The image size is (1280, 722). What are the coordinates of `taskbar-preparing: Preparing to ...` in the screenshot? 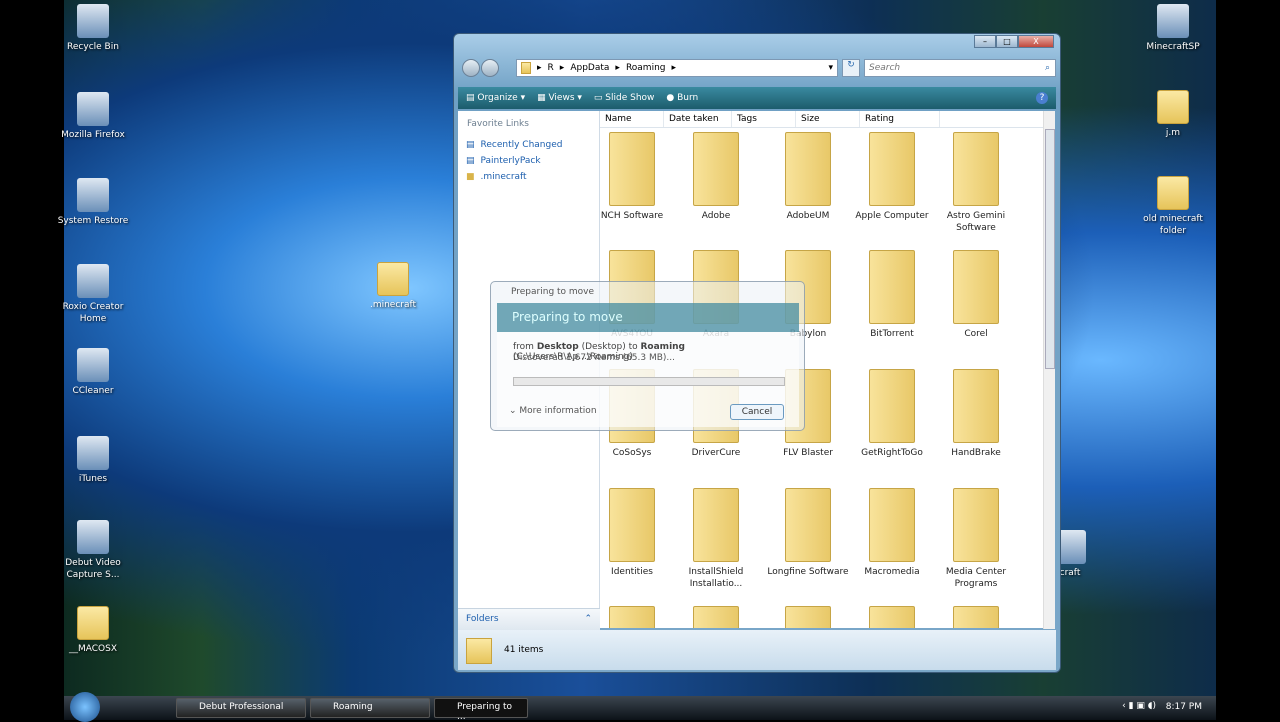 It's located at (481, 710).